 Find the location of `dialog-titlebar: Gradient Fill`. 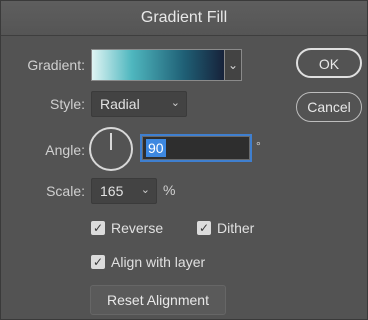

dialog-titlebar: Gradient Fill is located at coordinates (184, 18).